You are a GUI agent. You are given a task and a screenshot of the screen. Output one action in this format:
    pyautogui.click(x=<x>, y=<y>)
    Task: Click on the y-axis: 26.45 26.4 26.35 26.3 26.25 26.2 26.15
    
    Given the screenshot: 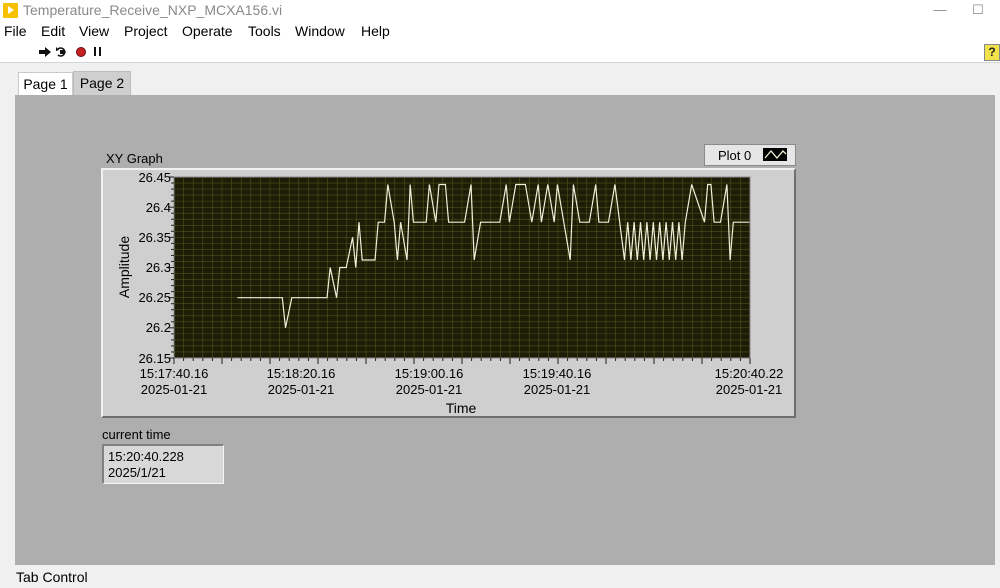 What is the action you would take?
    pyautogui.click(x=154, y=268)
    